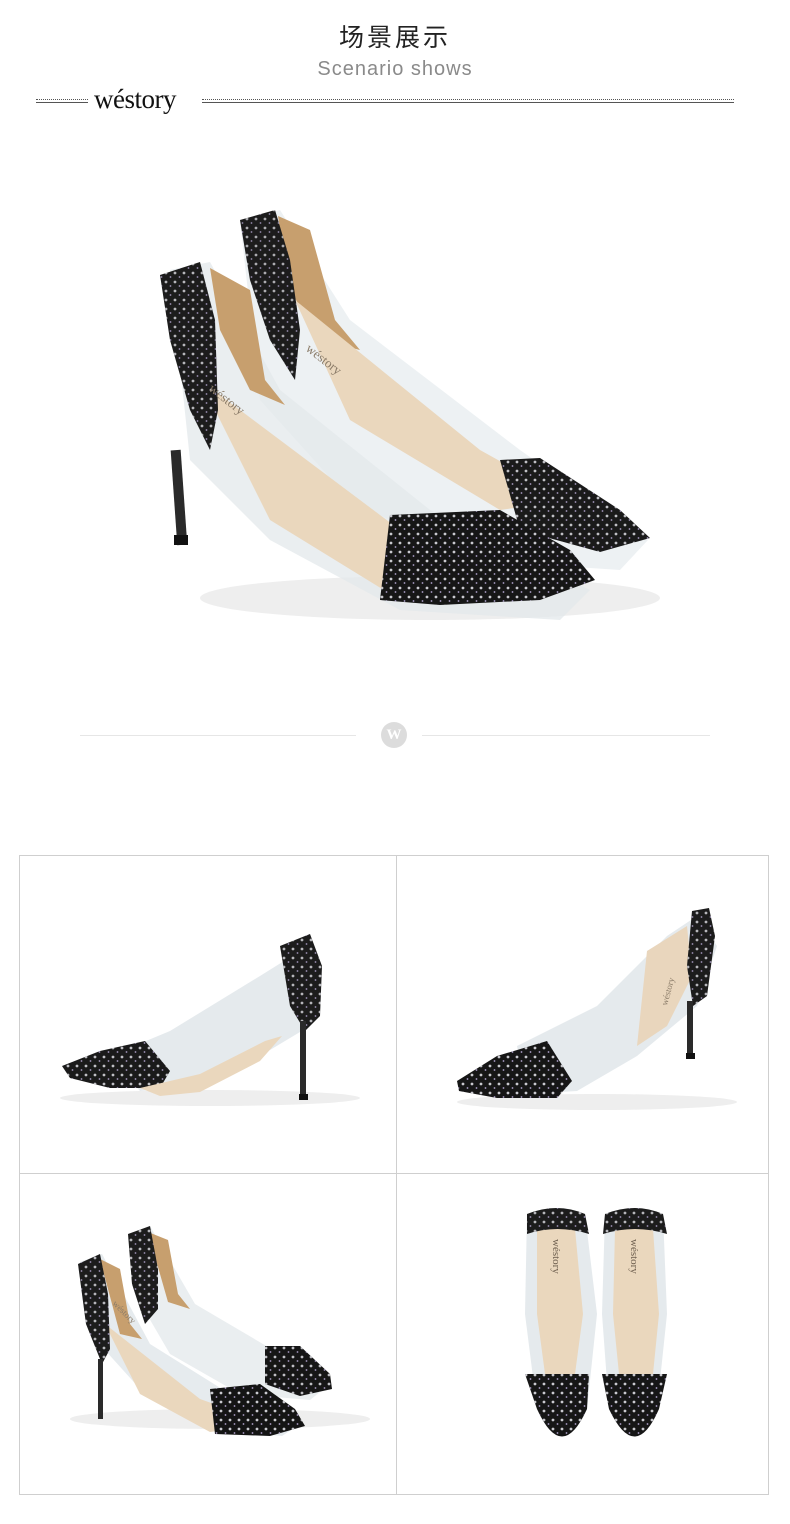  What do you see at coordinates (582, 1334) in the screenshot?
I see `gallery-item-pair-top: wéstory wéstory` at bounding box center [582, 1334].